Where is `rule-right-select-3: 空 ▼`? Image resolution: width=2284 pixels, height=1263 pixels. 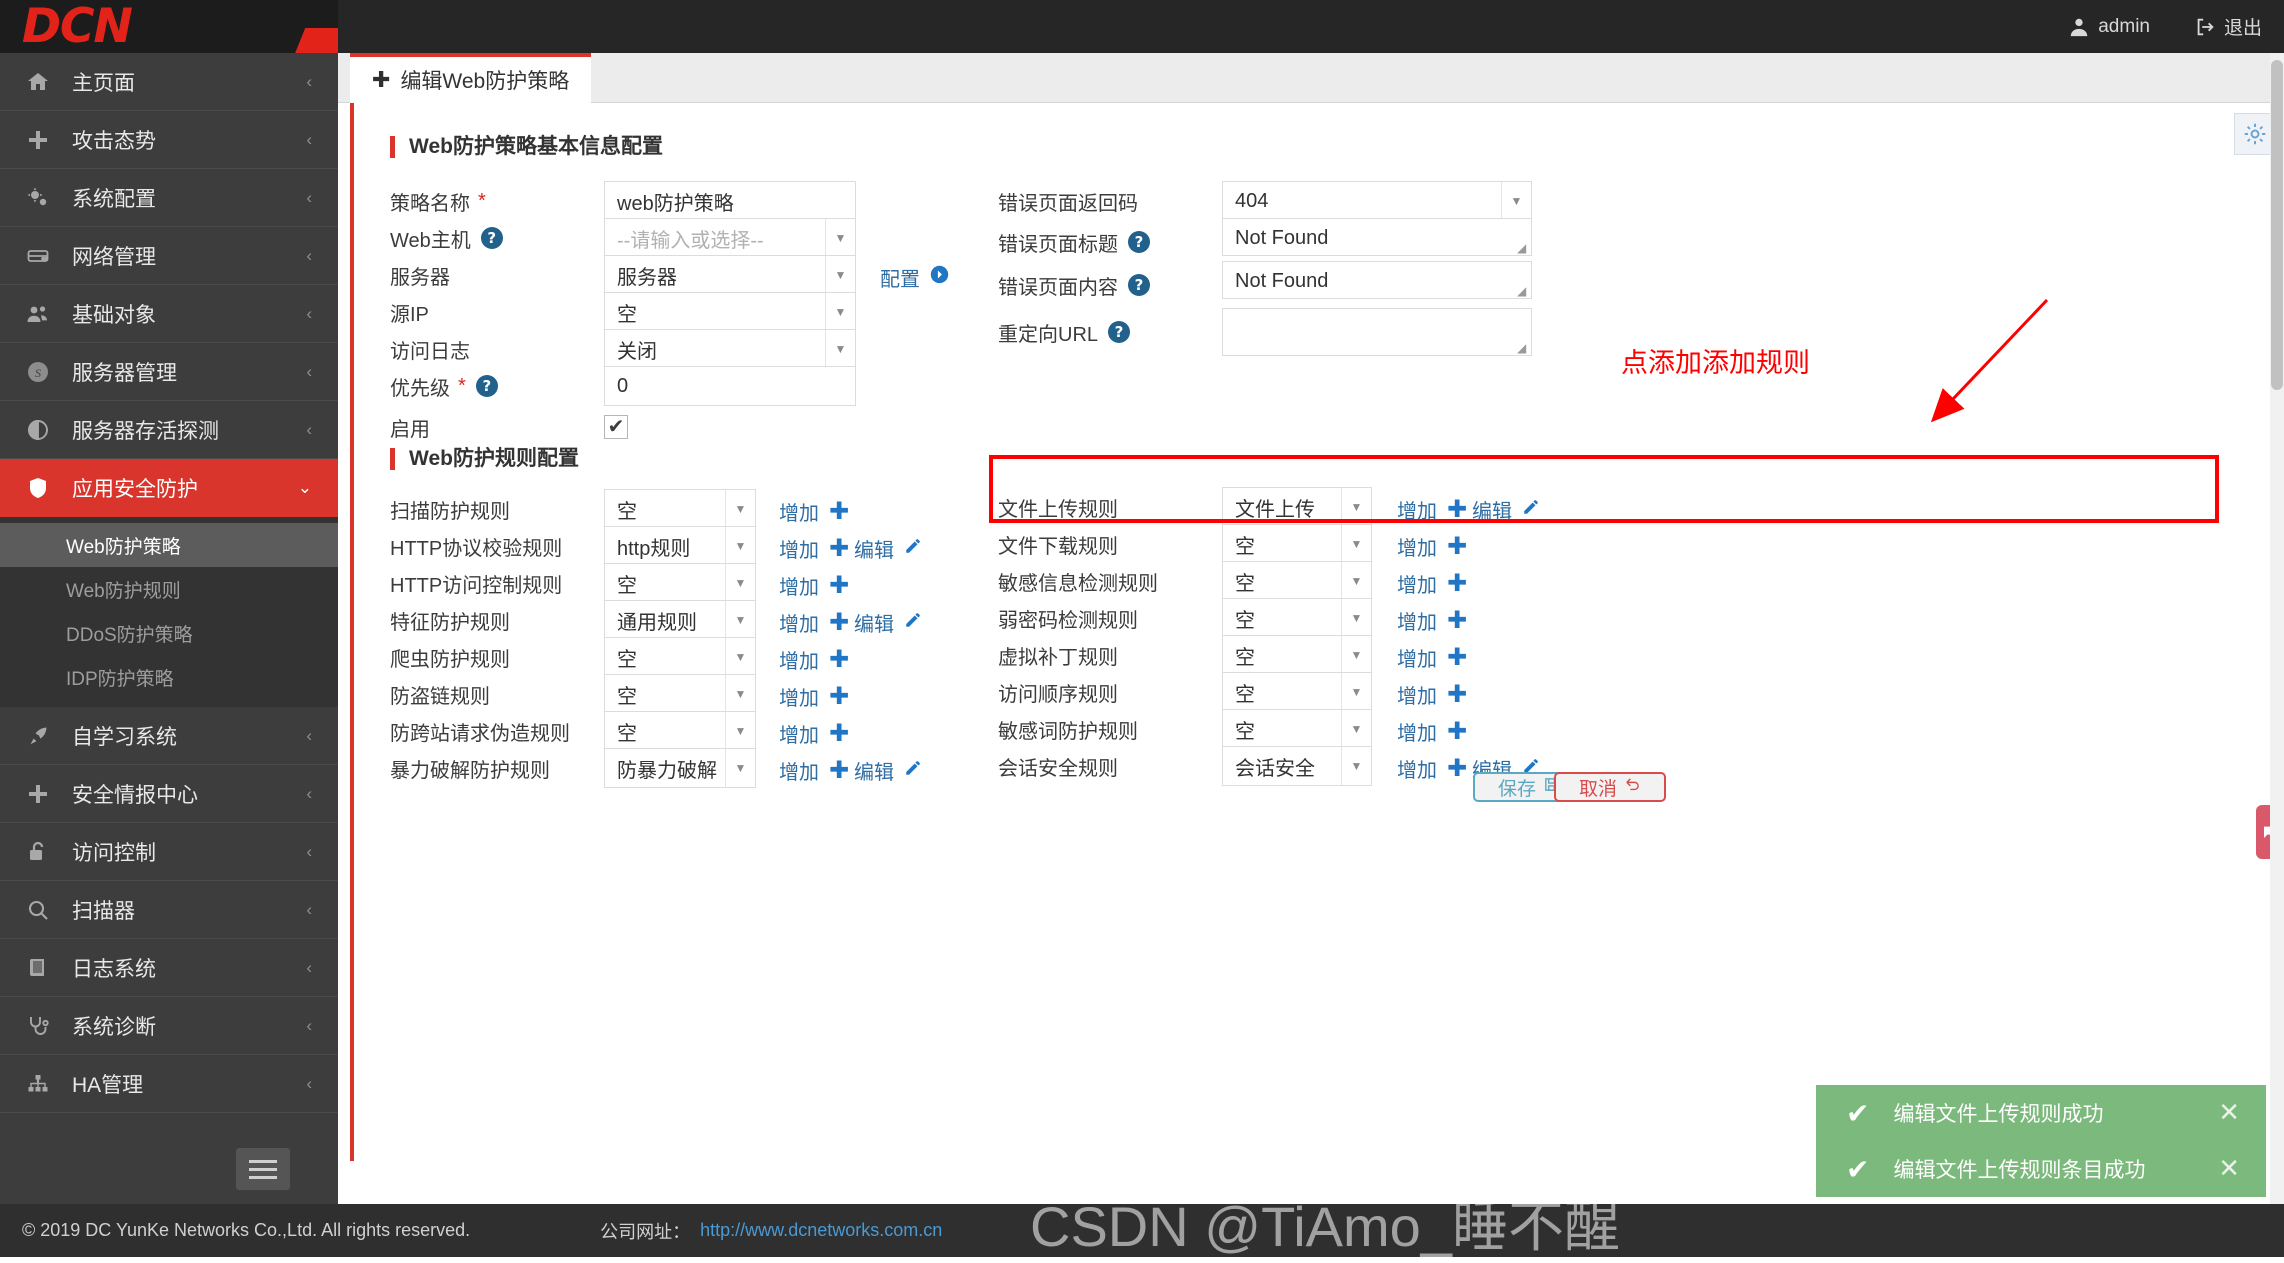 rule-right-select-3: 空 ▼ is located at coordinates (1297, 581).